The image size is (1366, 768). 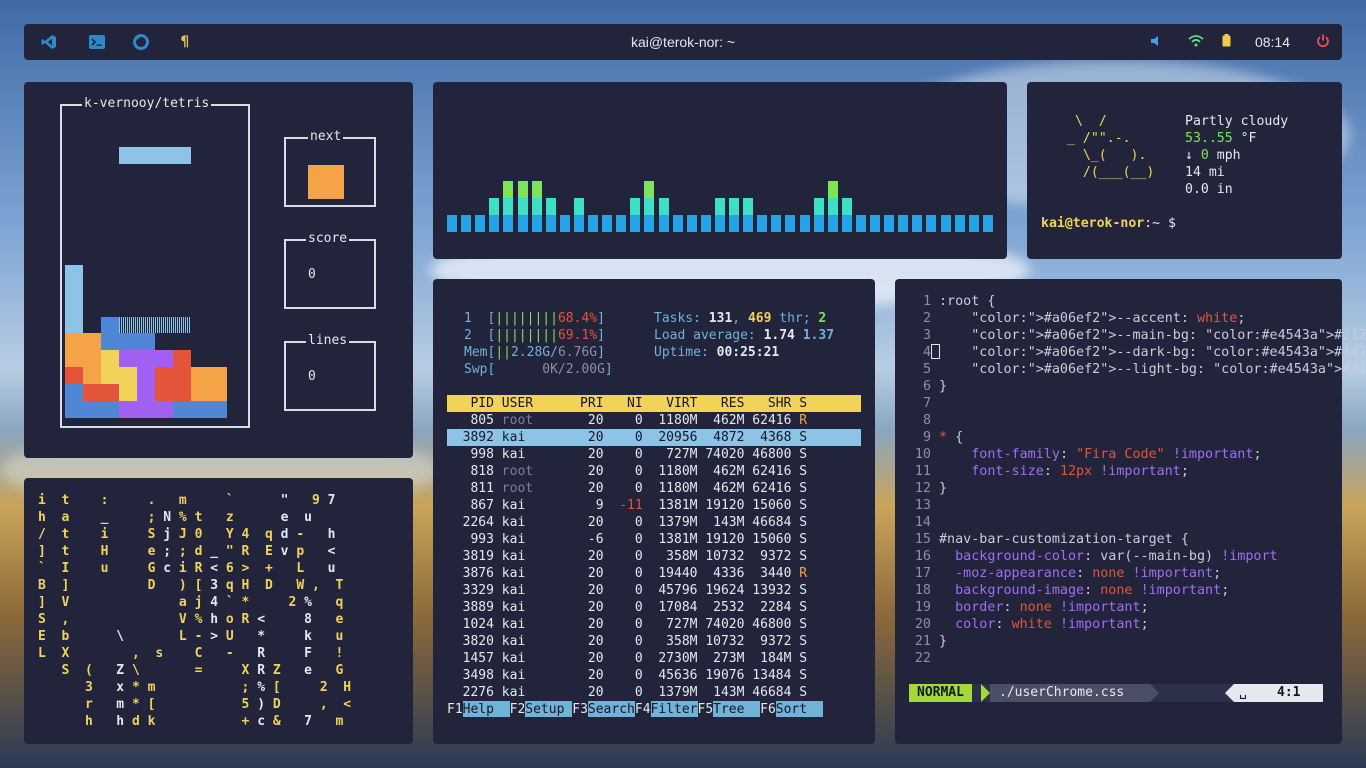 What do you see at coordinates (654, 539) in the screenshot?
I see `process-row: 993 kai -6 0 1381M 19120 15060 S` at bounding box center [654, 539].